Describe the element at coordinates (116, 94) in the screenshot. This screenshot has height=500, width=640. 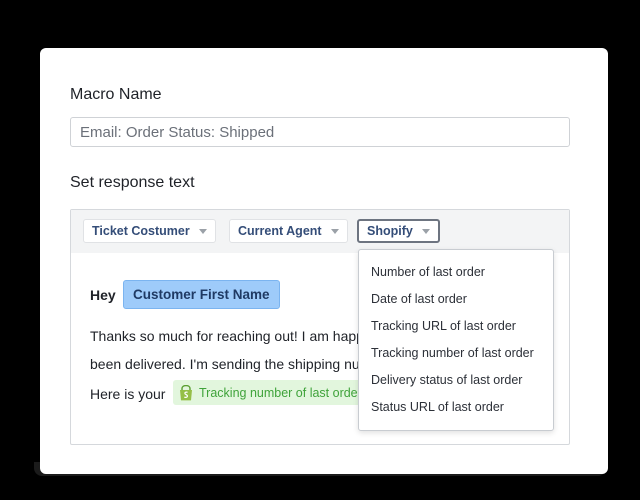
I see `macro-name-label: Macro Name` at that location.